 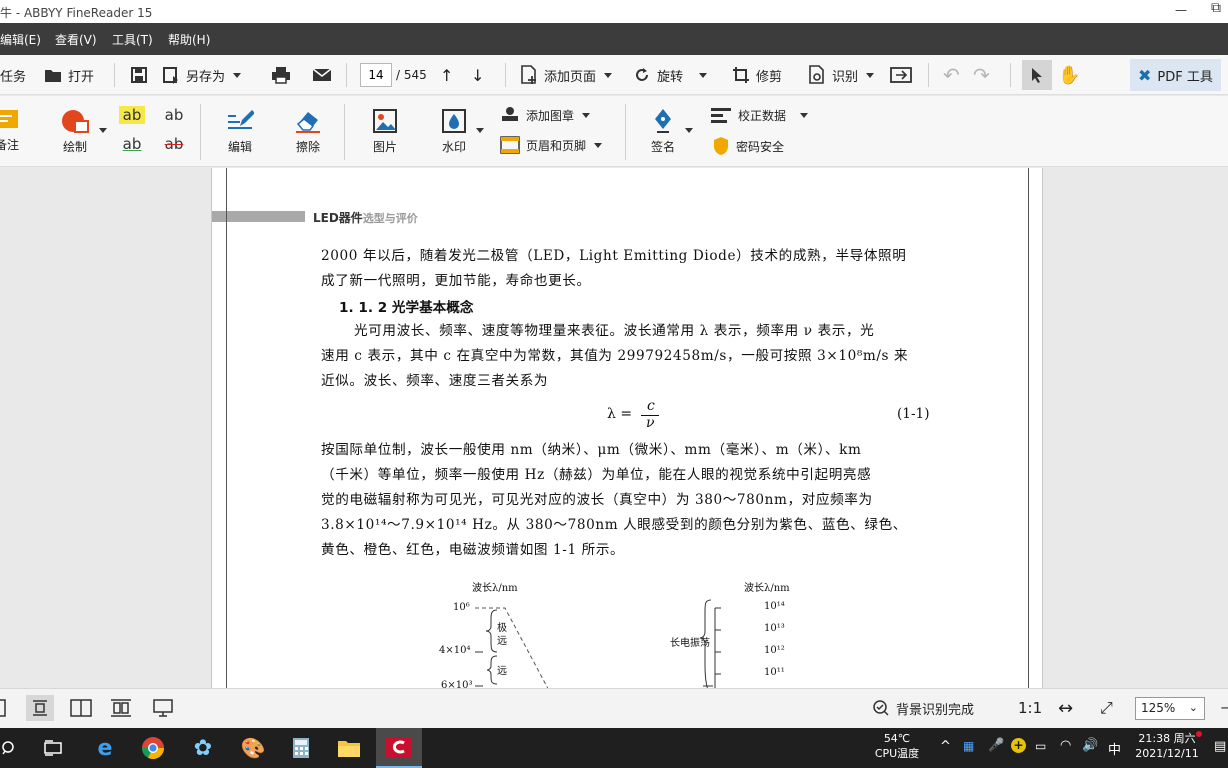 I want to click on highlight-button: ab, so click(x=132, y=115).